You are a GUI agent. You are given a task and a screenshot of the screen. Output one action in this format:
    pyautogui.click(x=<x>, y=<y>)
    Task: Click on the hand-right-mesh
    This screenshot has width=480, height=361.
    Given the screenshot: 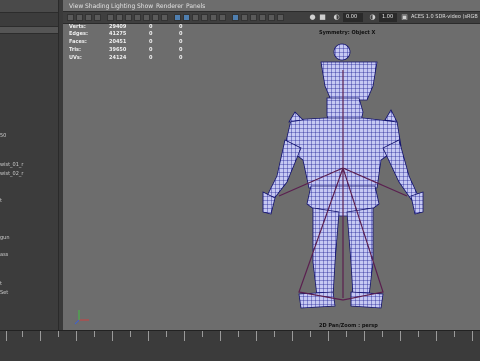 What is the action you would take?
    pyautogui.click(x=417, y=203)
    